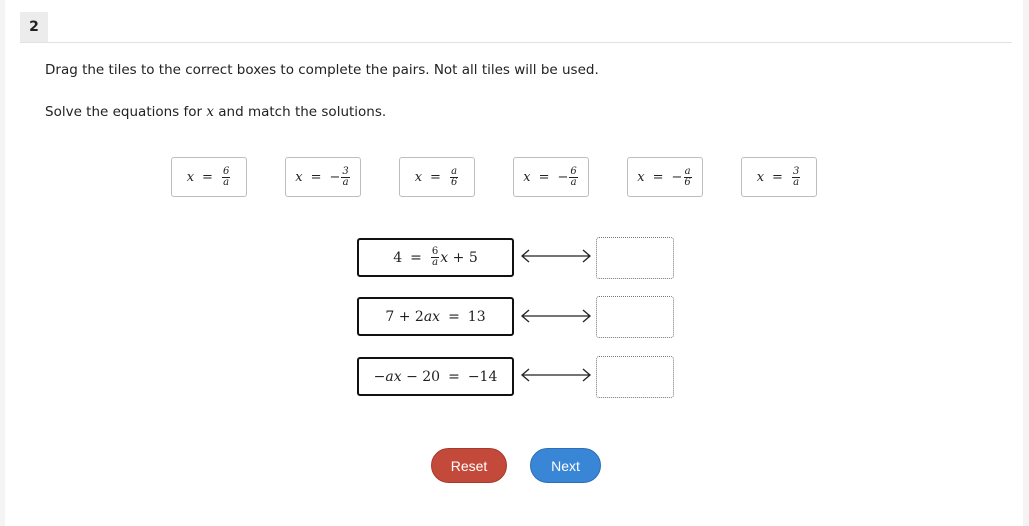 This screenshot has width=1029, height=526. Describe the element at coordinates (209, 177) in the screenshot. I see `answer-tile: x = 6 a` at that location.